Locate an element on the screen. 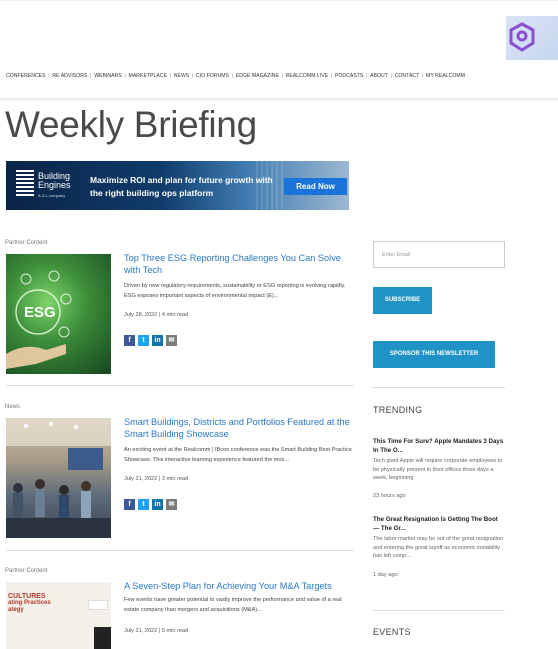 This screenshot has width=558, height=649. trending-item-time: 1 day ago is located at coordinates (385, 575).